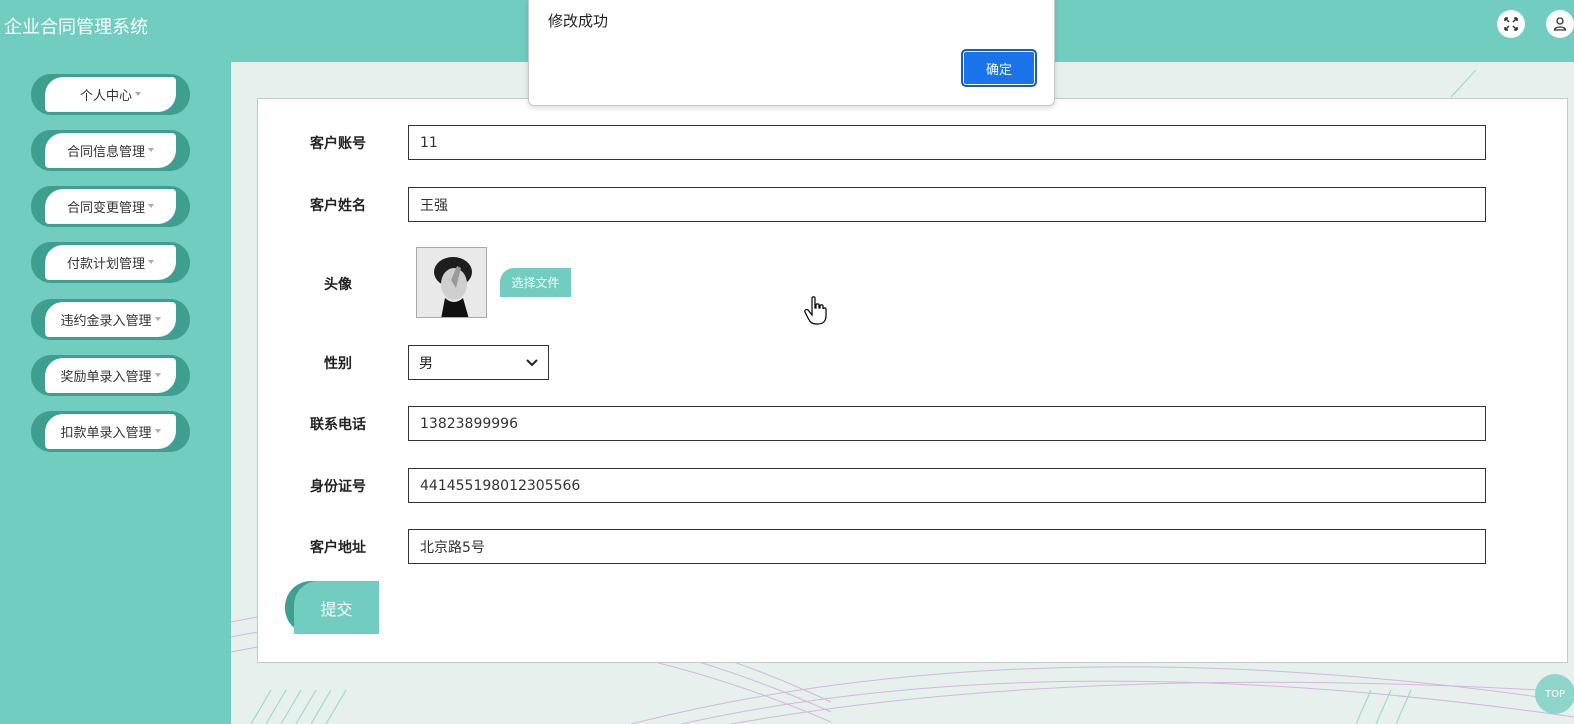 The height and width of the screenshot is (724, 1574). I want to click on sidebar-item-label: 扣款单录入管理, so click(106, 433).